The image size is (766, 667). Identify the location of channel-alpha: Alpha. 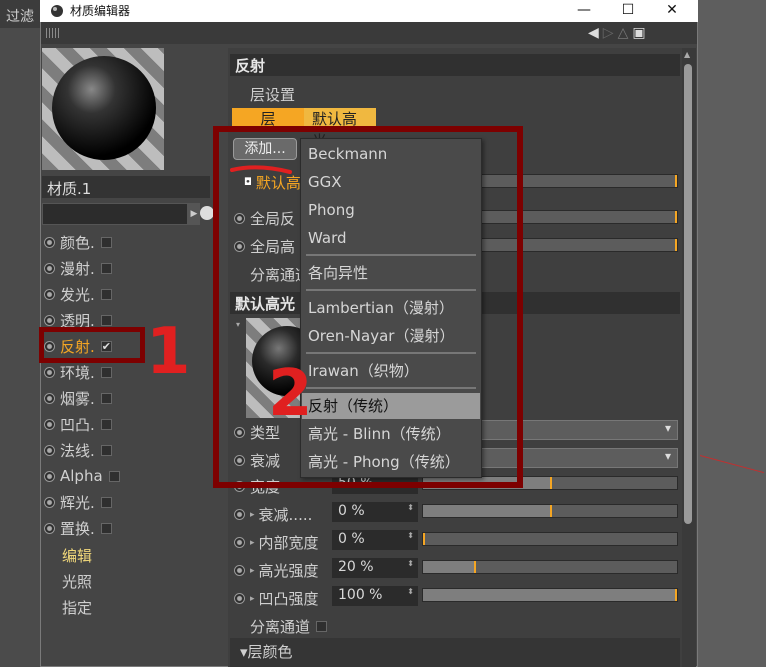
(82, 476).